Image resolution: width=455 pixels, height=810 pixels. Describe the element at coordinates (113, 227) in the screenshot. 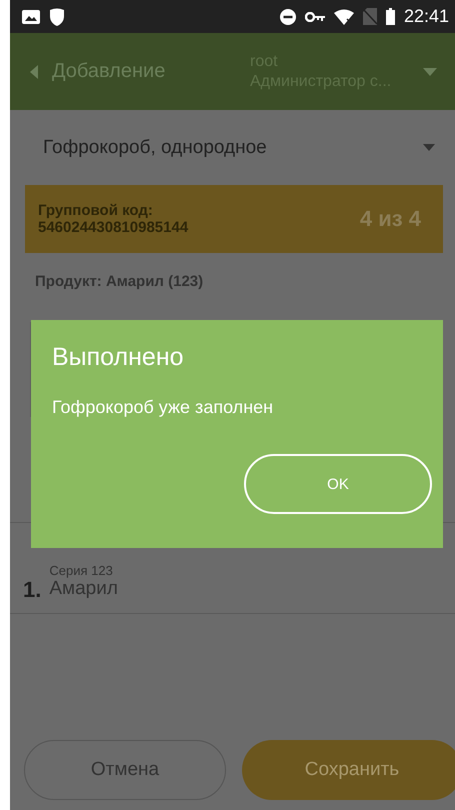

I see `group-code-value: 546024430810985144` at that location.